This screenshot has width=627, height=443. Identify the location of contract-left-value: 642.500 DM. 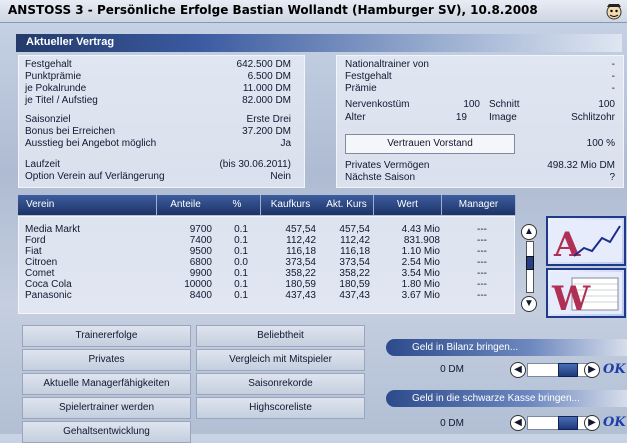
(263, 64).